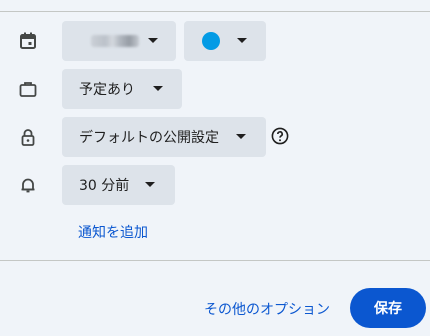 This screenshot has width=430, height=336. What do you see at coordinates (149, 138) in the screenshot?
I see `visibility-label: デフォルトの公開設定` at bounding box center [149, 138].